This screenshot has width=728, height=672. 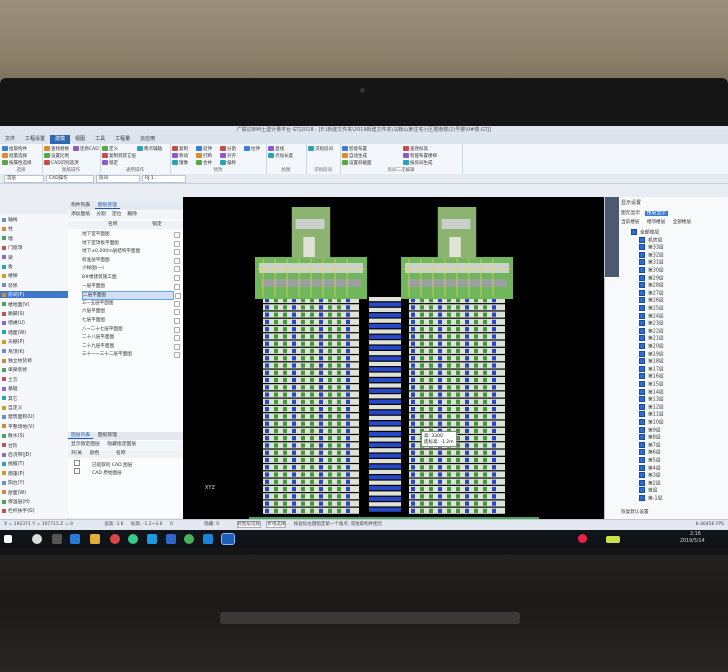 What do you see at coordinates (630, 222) in the screenshot?
I see `opt-current-floor: 当前楼层` at bounding box center [630, 222].